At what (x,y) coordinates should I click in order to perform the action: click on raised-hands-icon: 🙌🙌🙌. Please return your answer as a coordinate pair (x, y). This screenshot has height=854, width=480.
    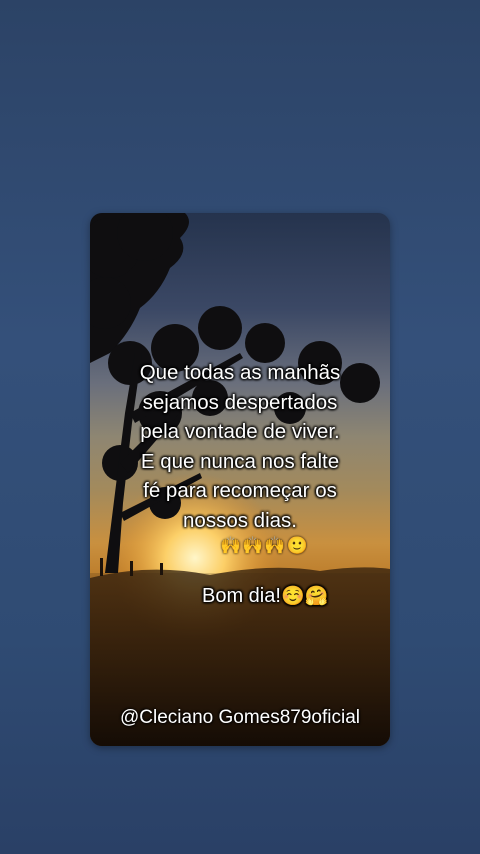
    Looking at the image, I should click on (253, 545).